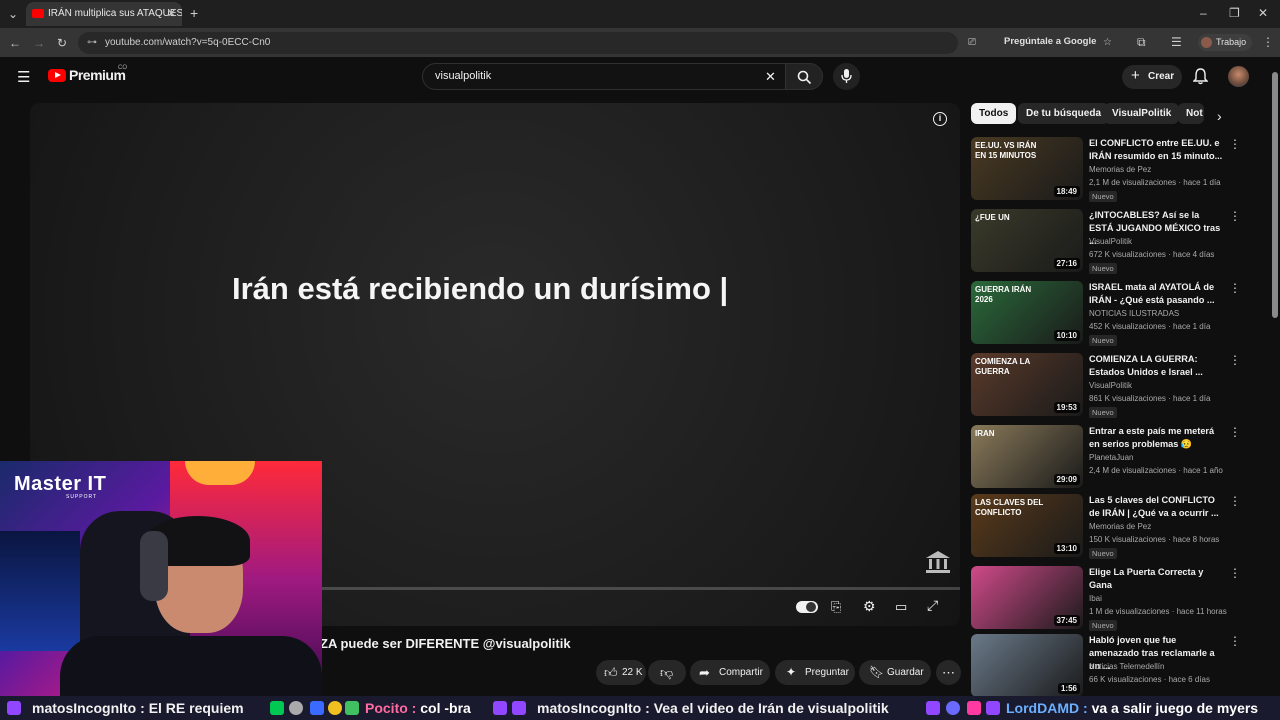  What do you see at coordinates (895, 672) in the screenshot?
I see `save-button: 🔖︎ Guardar` at bounding box center [895, 672].